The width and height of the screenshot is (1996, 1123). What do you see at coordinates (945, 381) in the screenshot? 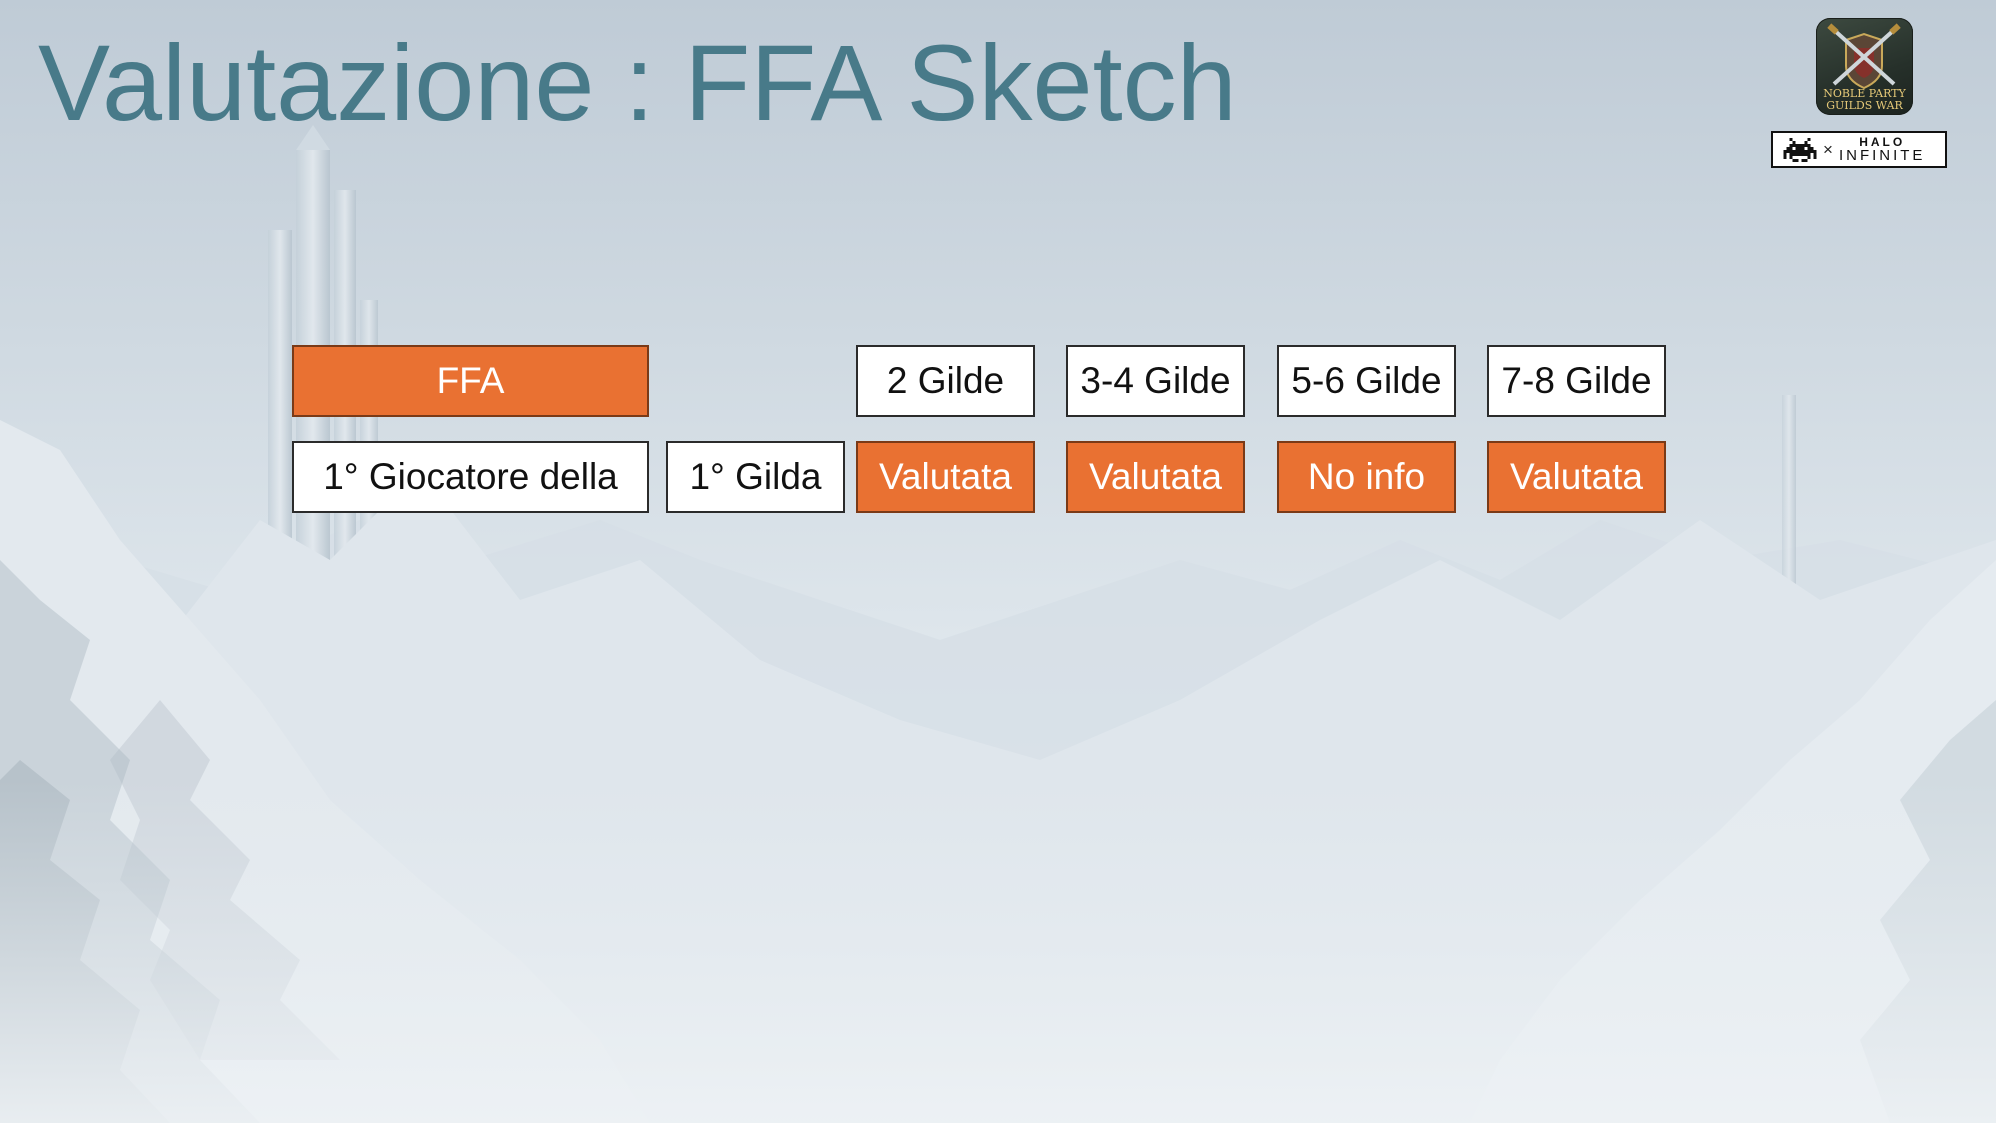
I see `header-2-gilde: 2 Gilde` at bounding box center [945, 381].